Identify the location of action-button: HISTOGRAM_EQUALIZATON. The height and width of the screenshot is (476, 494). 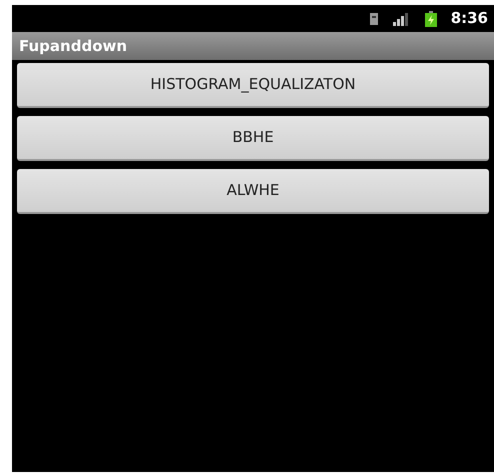
(253, 85).